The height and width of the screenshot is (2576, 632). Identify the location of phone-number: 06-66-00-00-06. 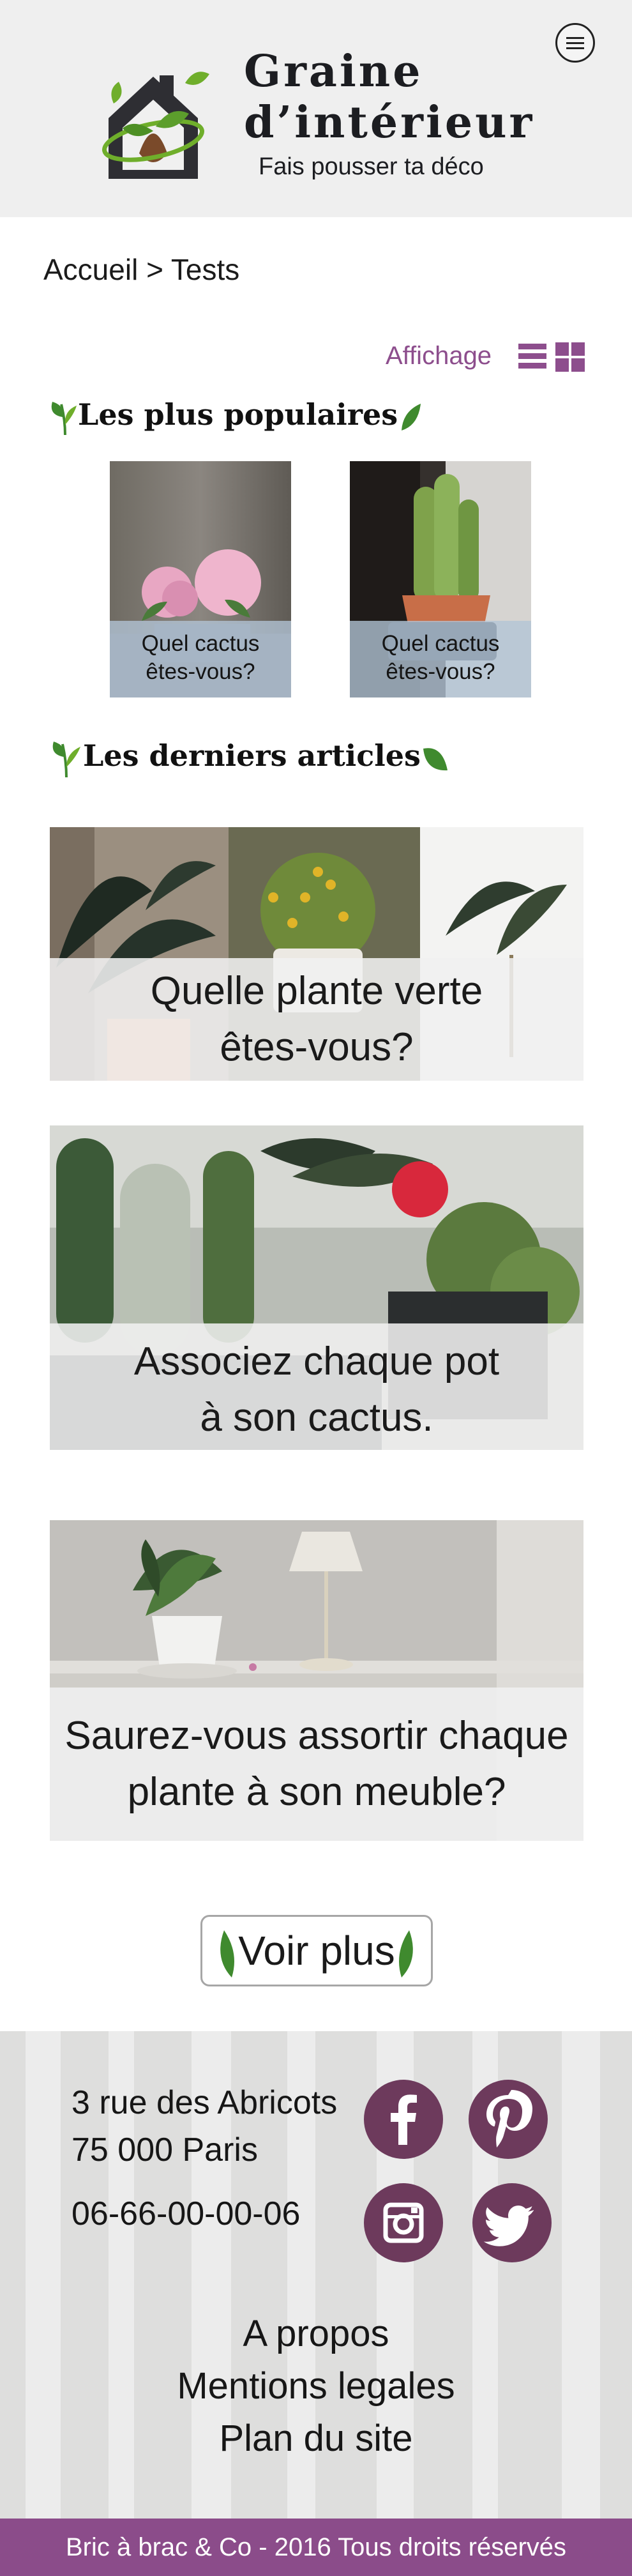
(185, 2214).